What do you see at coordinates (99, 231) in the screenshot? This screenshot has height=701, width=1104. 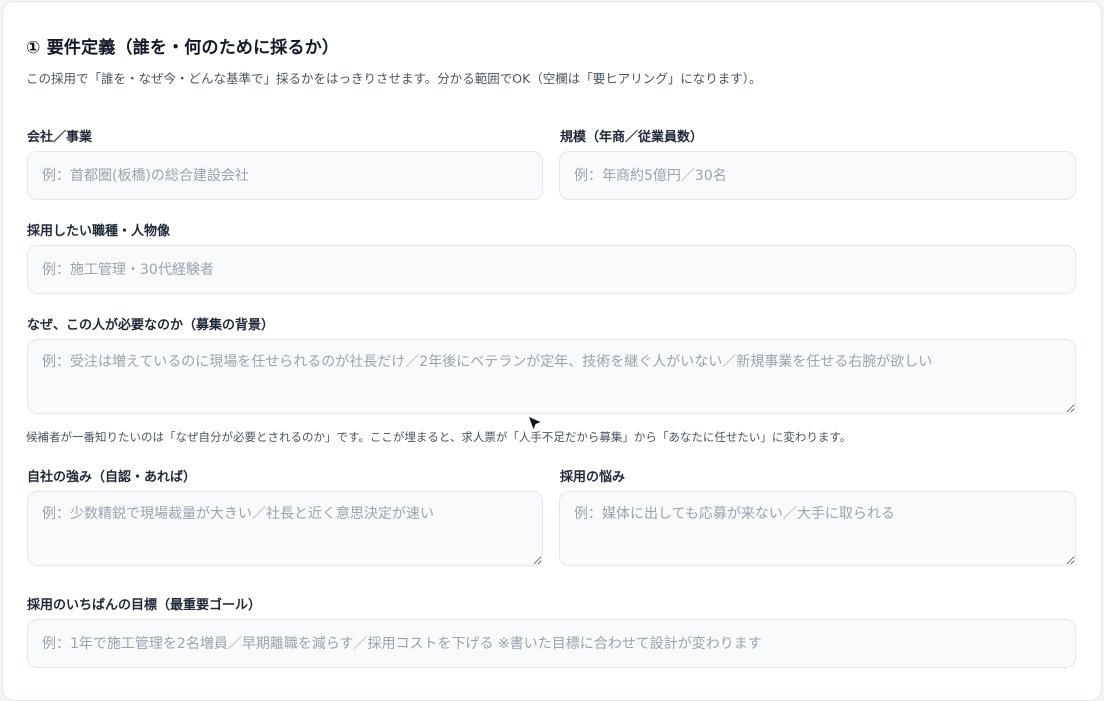 I see `role-label: 採用したい職種・人物像` at bounding box center [99, 231].